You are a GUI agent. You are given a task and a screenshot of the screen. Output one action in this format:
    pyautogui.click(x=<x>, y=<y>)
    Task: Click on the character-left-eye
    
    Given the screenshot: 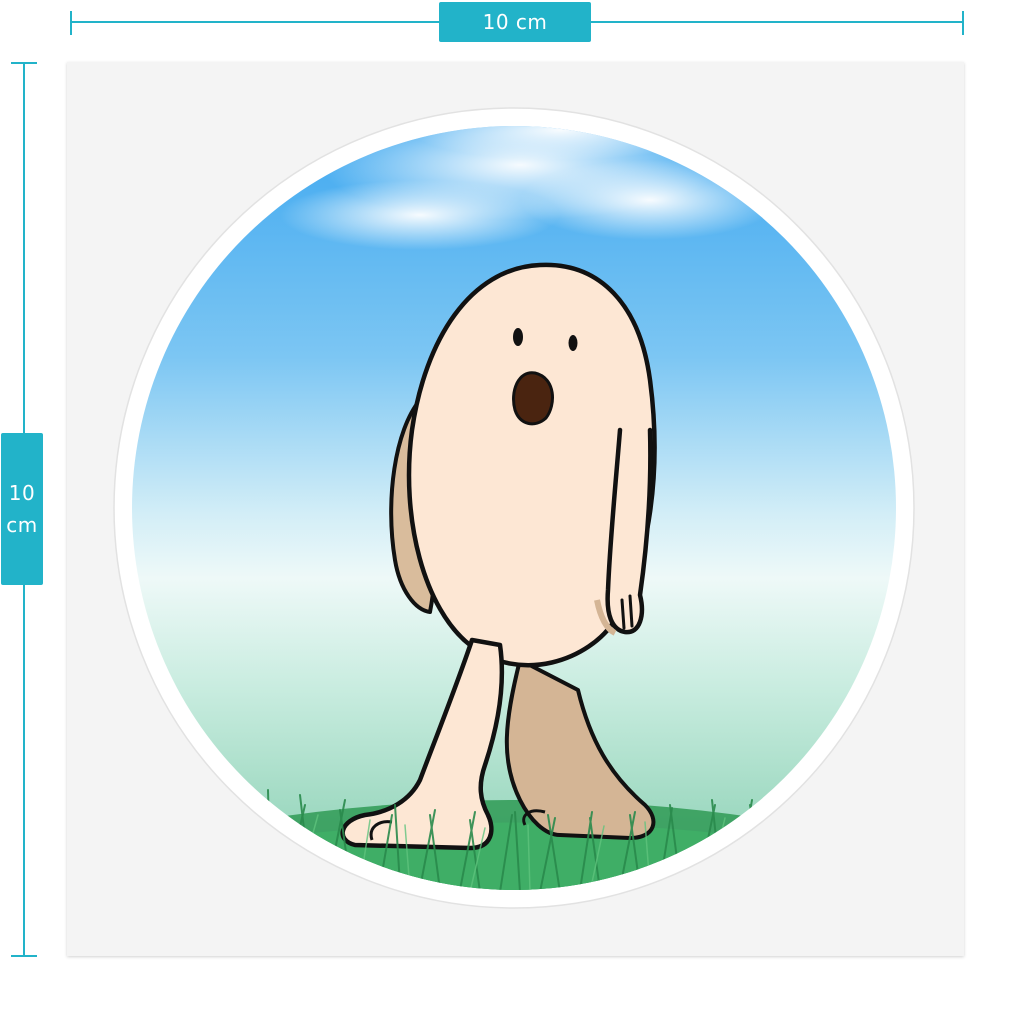 What is the action you would take?
    pyautogui.click(x=518, y=337)
    